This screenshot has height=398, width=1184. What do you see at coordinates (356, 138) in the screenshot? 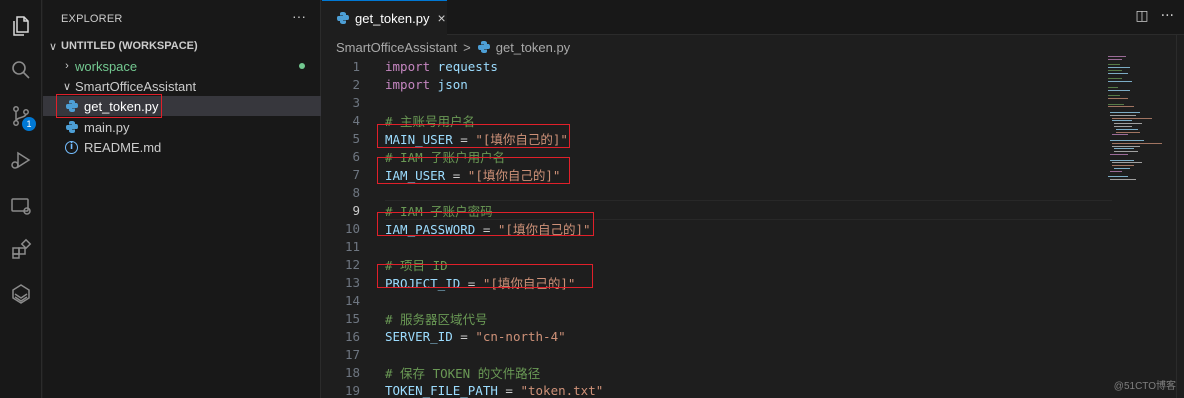
I see `line-number: 5` at bounding box center [356, 138].